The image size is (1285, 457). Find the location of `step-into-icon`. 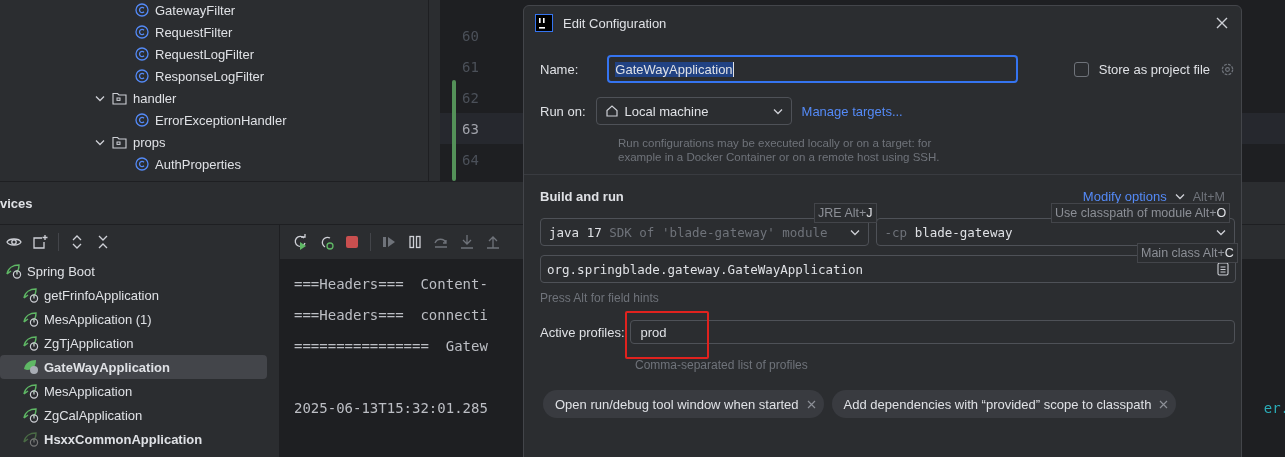

step-into-icon is located at coordinates (467, 242).